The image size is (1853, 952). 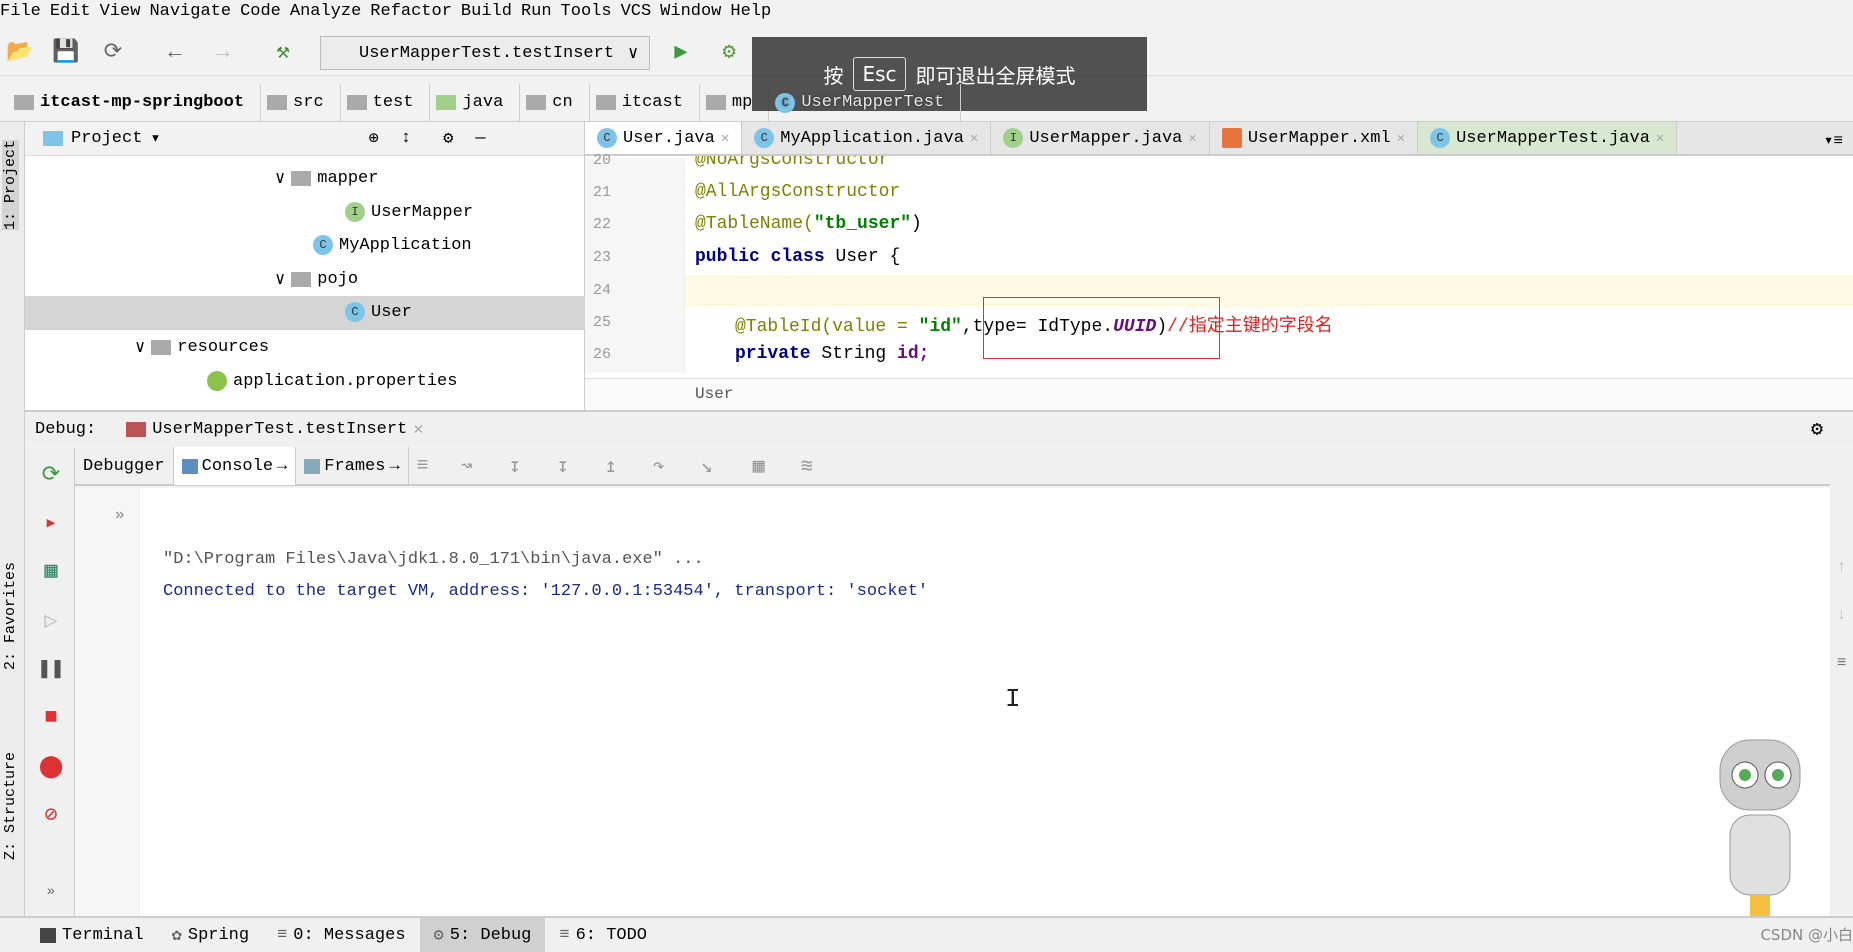 What do you see at coordinates (480, 138) in the screenshot?
I see `hide-icon: —` at bounding box center [480, 138].